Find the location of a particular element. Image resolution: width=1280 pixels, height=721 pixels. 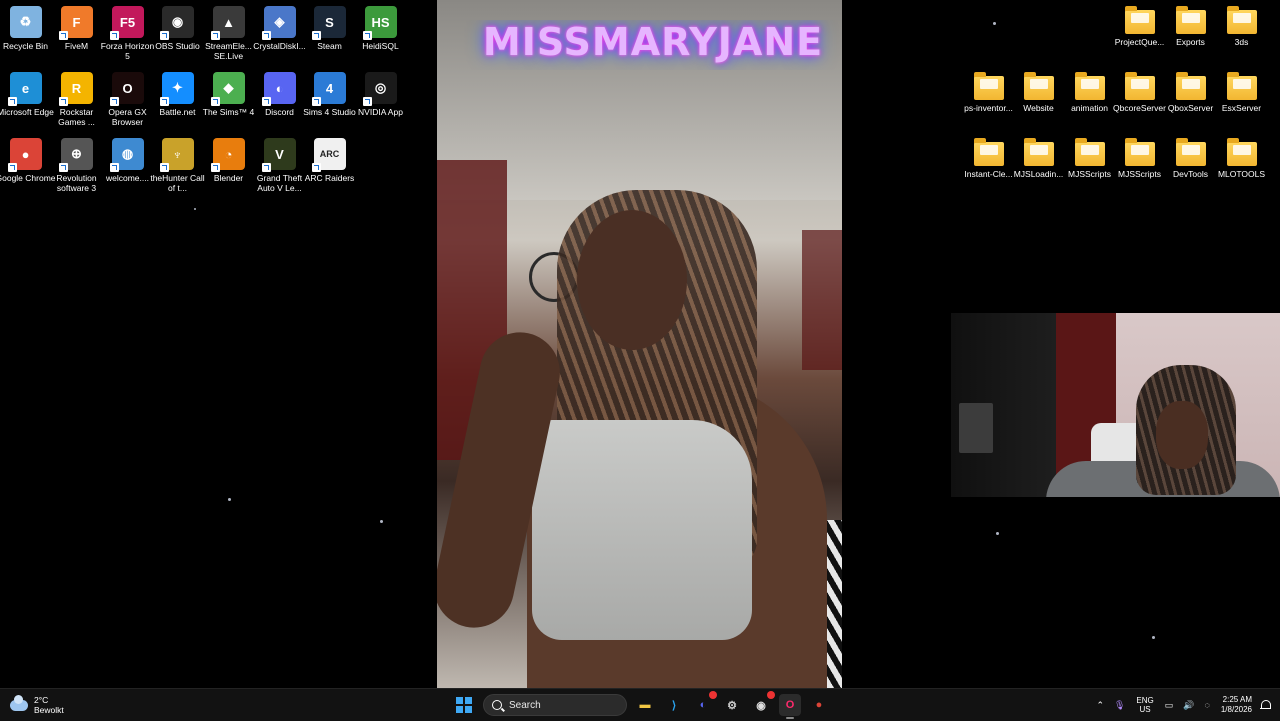

volume-icon: 🔊 is located at coordinates (1188, 705).